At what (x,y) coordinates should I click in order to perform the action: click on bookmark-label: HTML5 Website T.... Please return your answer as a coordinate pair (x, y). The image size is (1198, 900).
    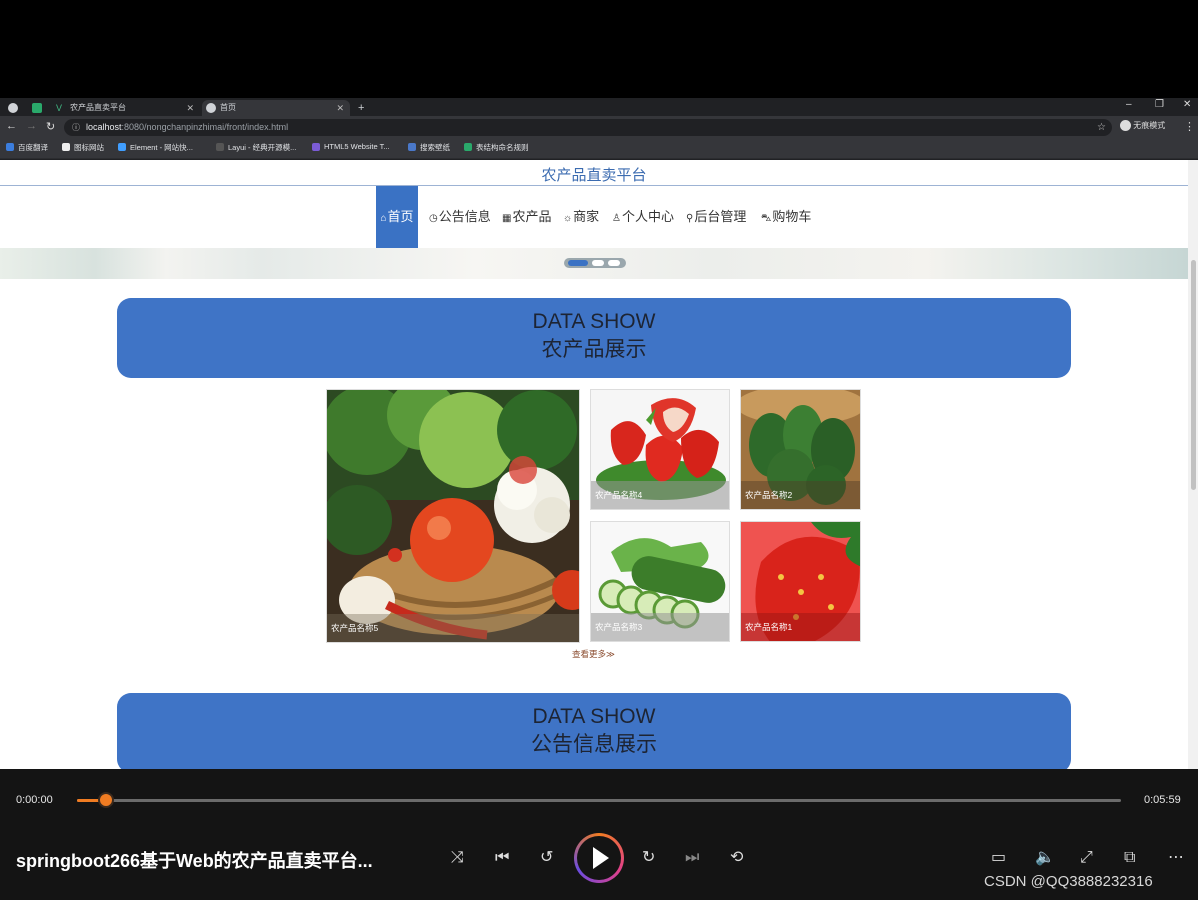
    Looking at the image, I should click on (357, 146).